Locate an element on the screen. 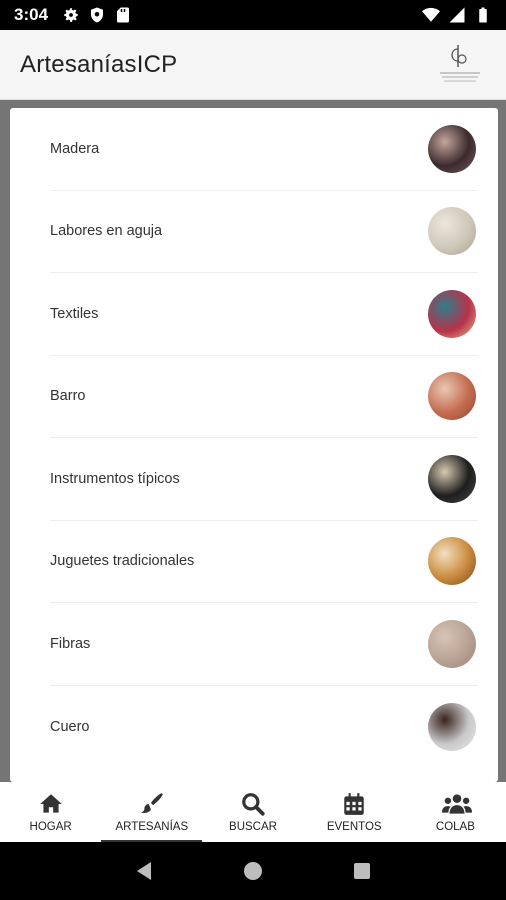 The width and height of the screenshot is (506, 900). icp-logo is located at coordinates (460, 65).